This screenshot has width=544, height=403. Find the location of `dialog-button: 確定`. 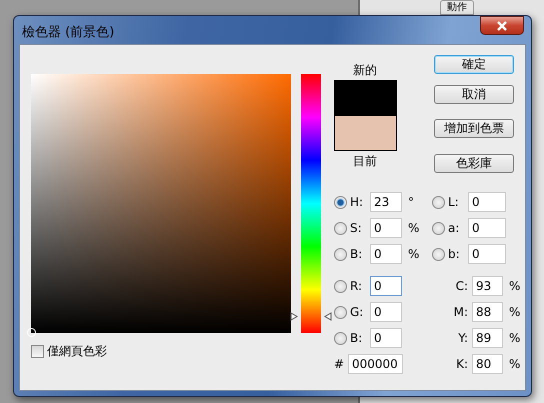

dialog-button: 確定 is located at coordinates (474, 64).